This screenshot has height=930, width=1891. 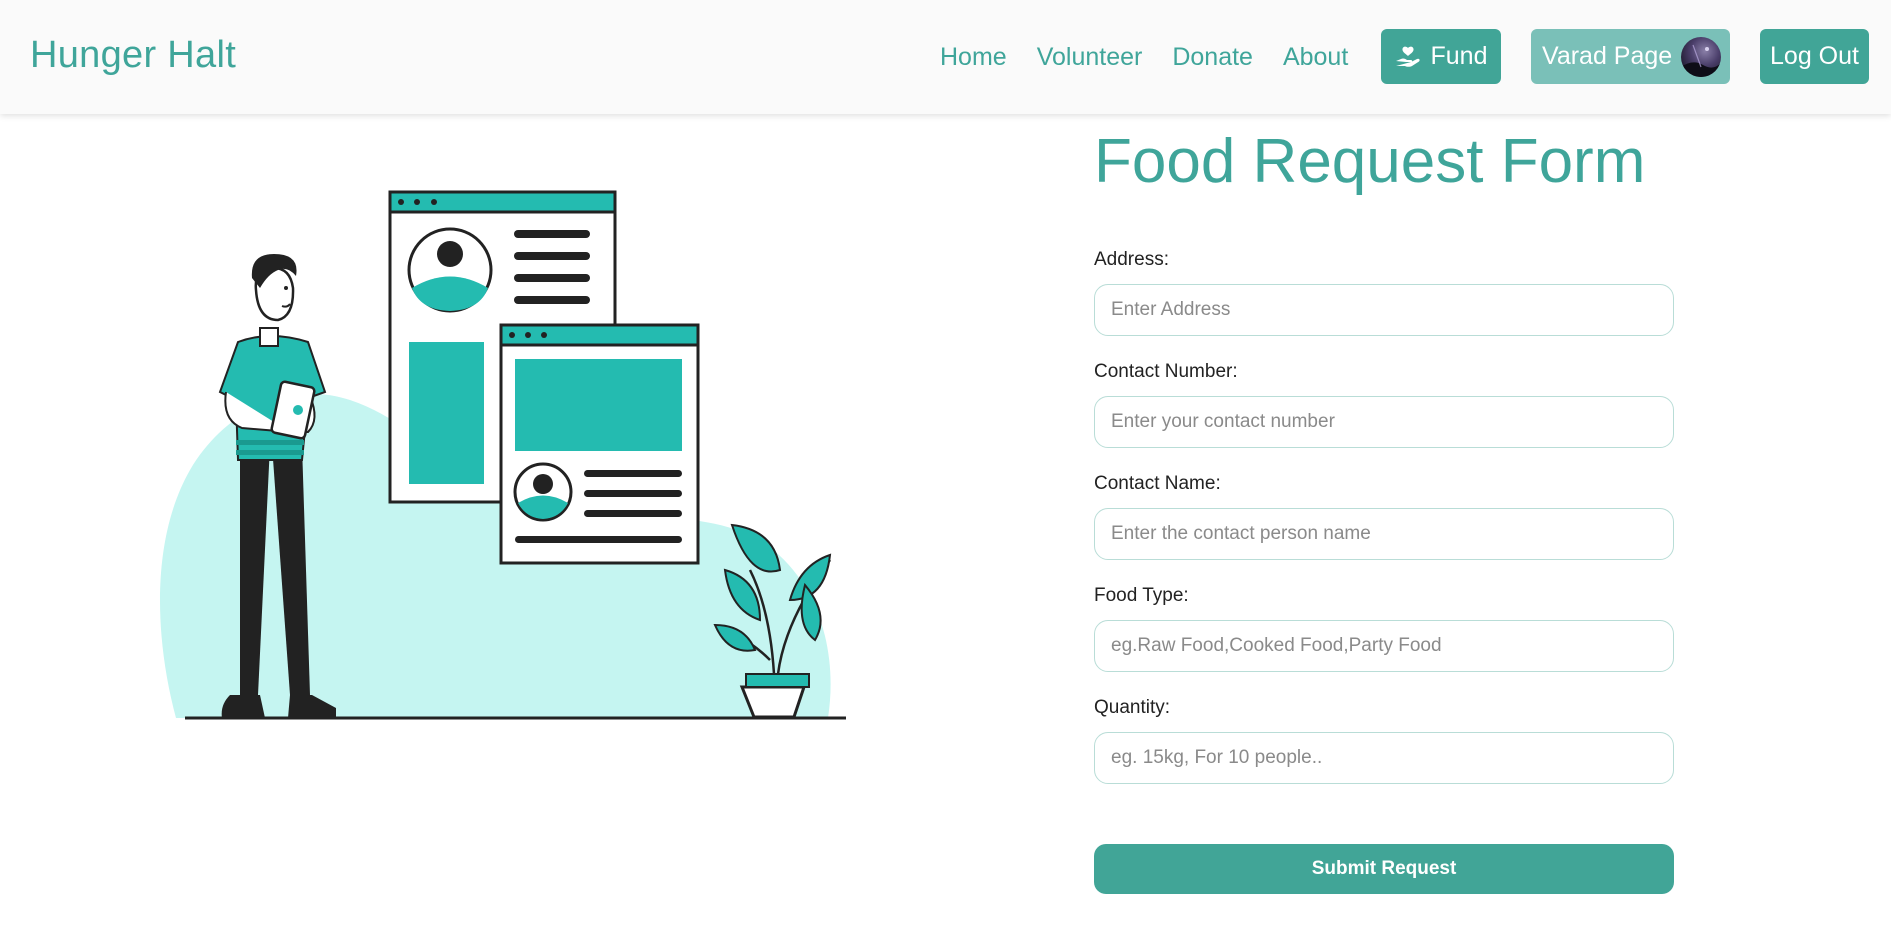 I want to click on quantity-input, so click(x=1384, y=758).